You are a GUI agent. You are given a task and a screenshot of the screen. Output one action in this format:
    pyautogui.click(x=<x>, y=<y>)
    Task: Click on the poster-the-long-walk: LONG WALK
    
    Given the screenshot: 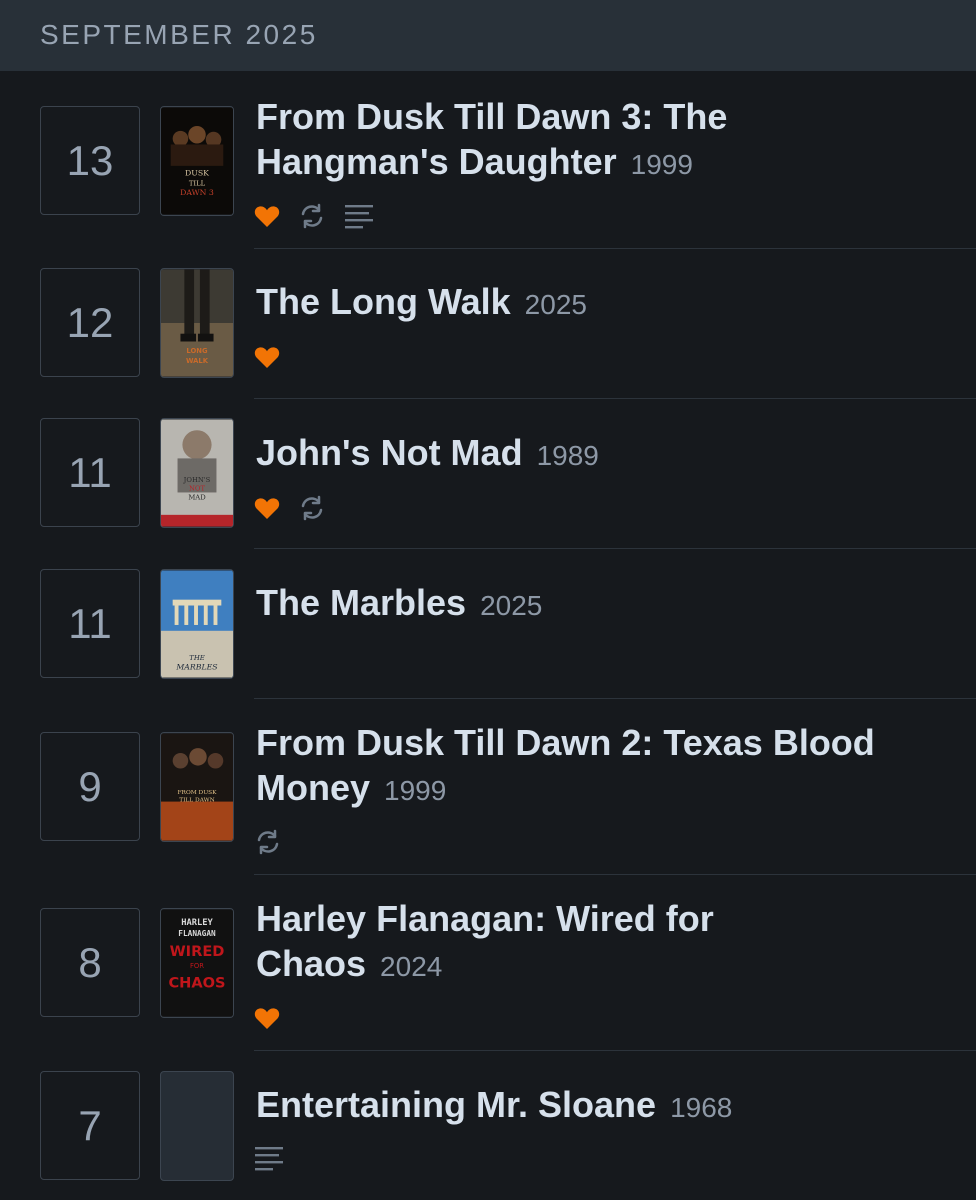 What is the action you would take?
    pyautogui.click(x=197, y=323)
    